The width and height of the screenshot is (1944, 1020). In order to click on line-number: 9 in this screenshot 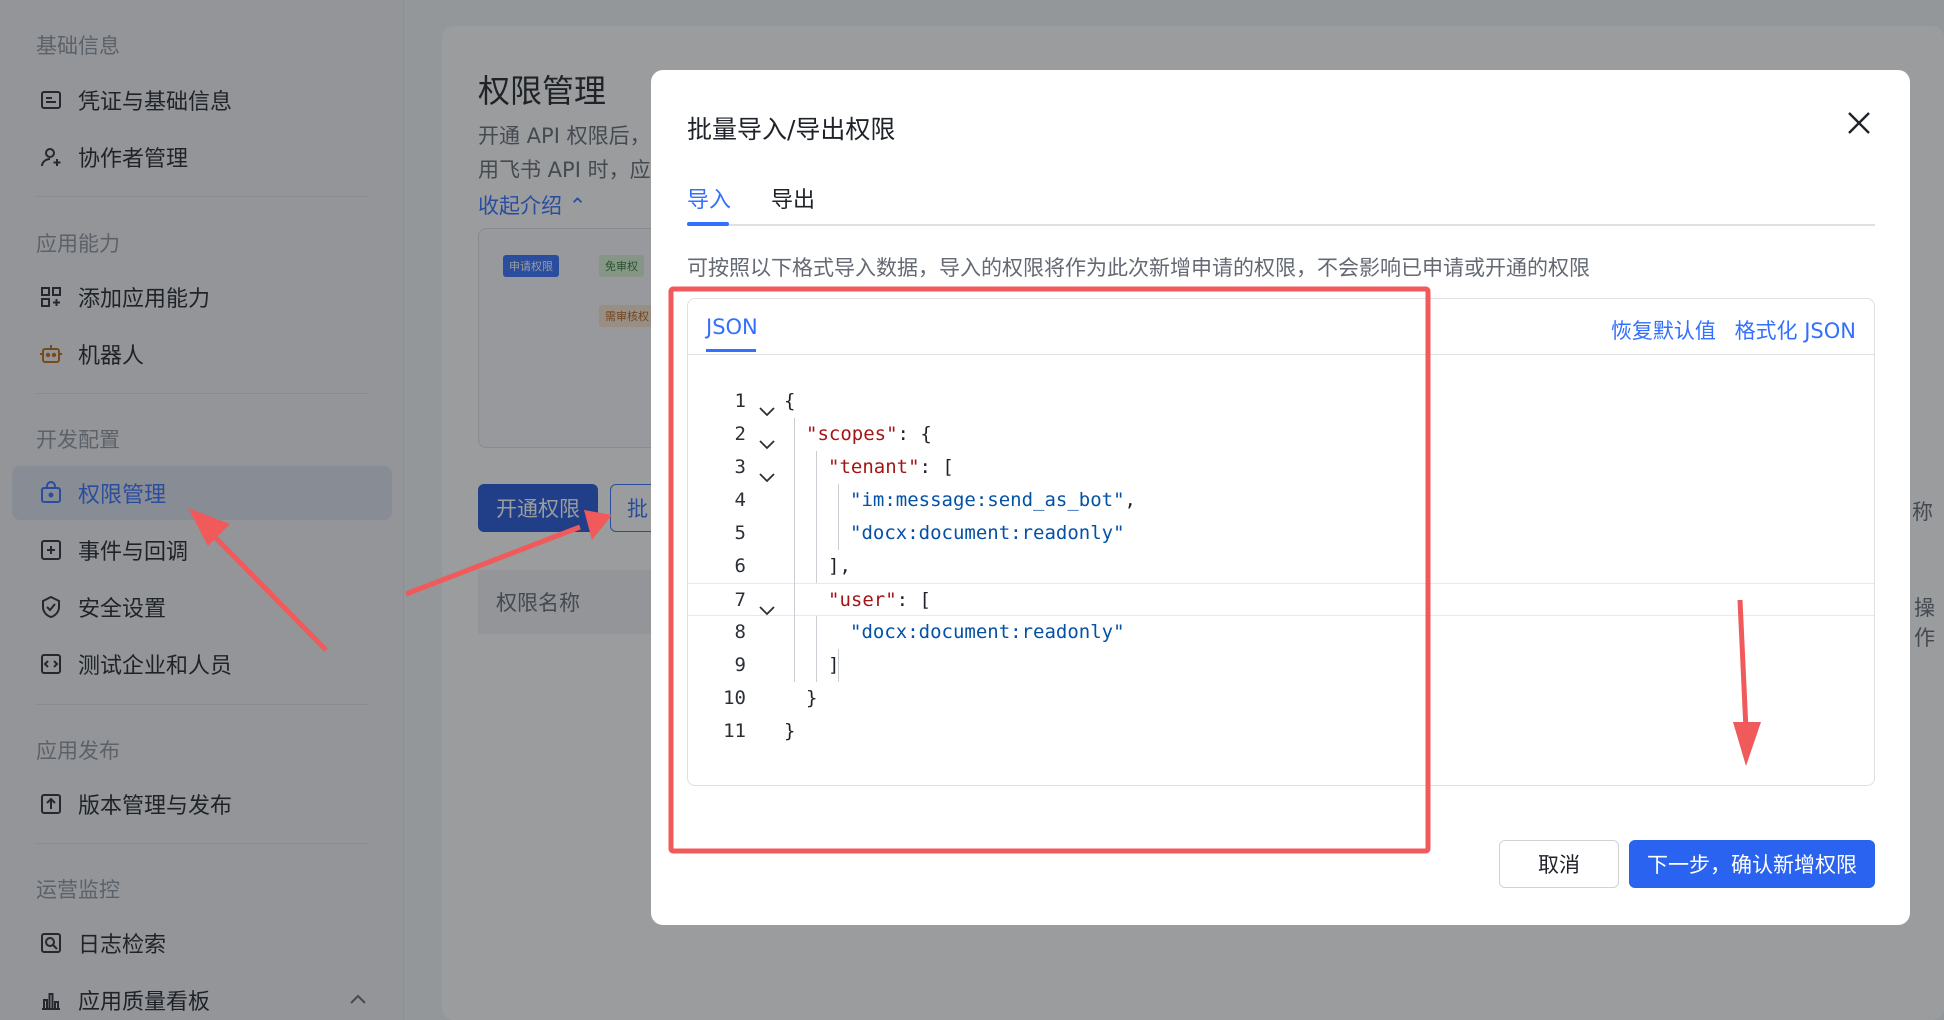, I will do `click(740, 665)`.